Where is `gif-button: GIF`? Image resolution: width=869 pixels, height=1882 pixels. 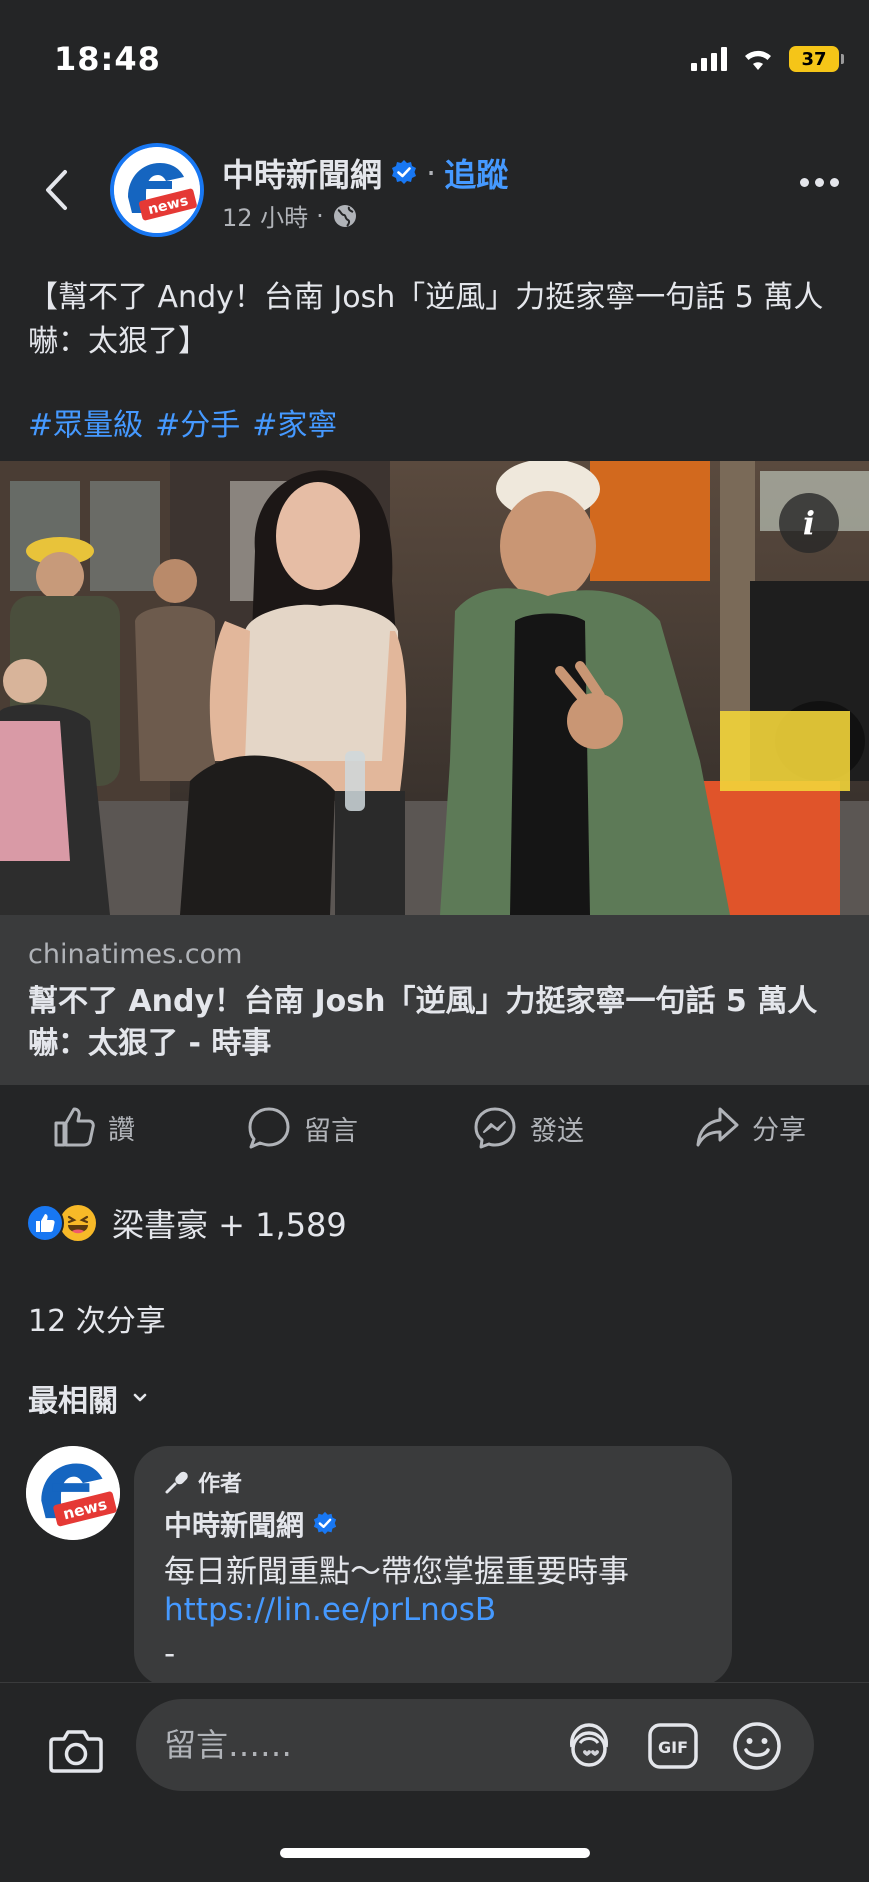
gif-button: GIF is located at coordinates (673, 1746).